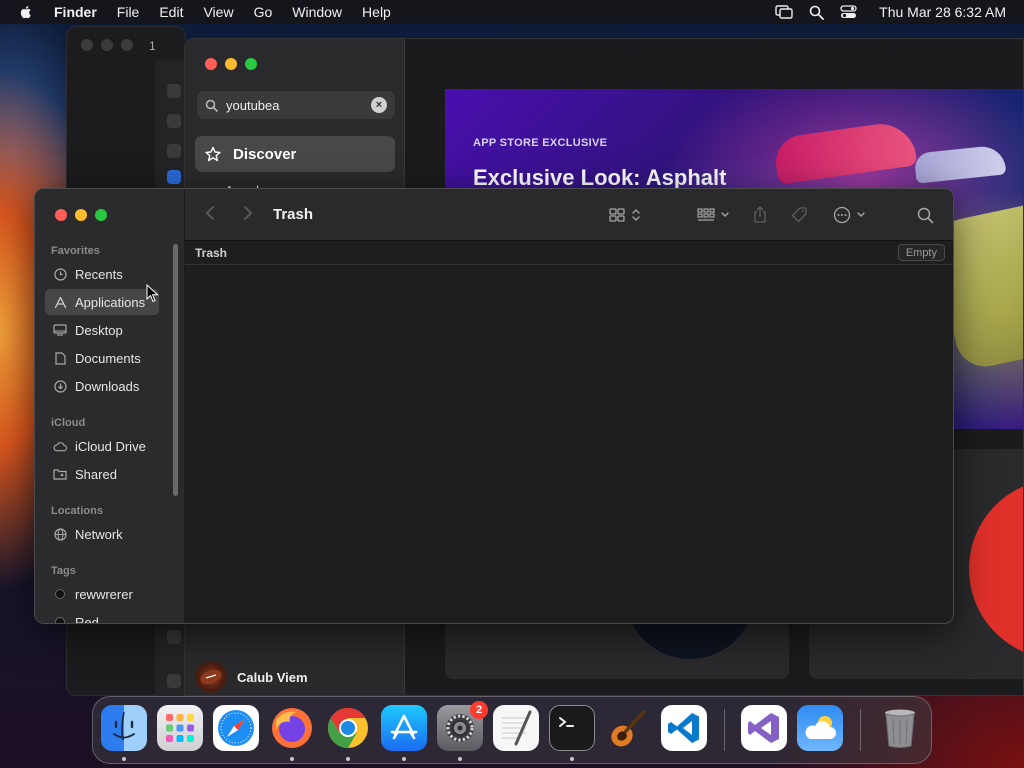  Describe the element at coordinates (110, 302) in the screenshot. I see `sidebar-item-label: Applications` at that location.